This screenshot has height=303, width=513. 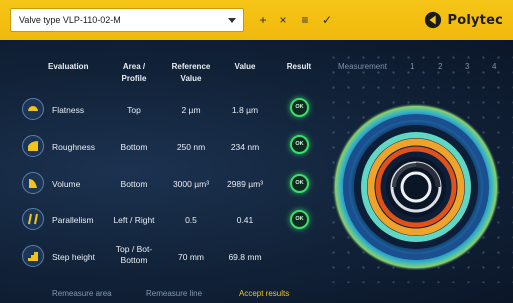 What do you see at coordinates (68, 66) in the screenshot?
I see `header-evaluation: Evaluation` at bounding box center [68, 66].